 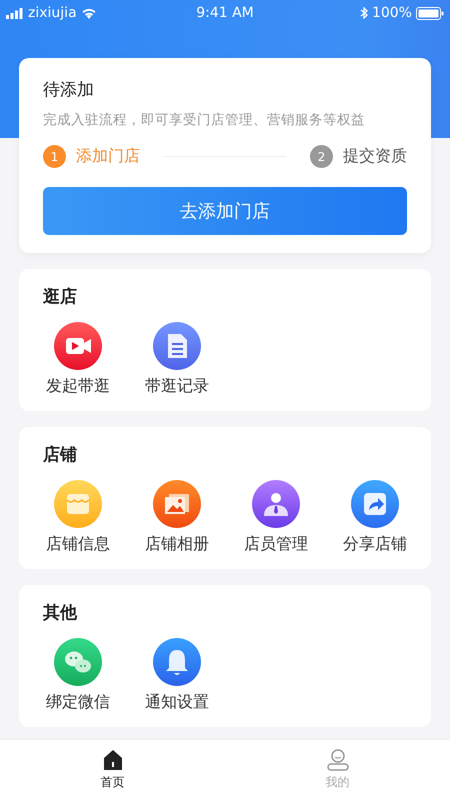 What do you see at coordinates (392, 13) in the screenshot?
I see `battery-percent: 100%` at bounding box center [392, 13].